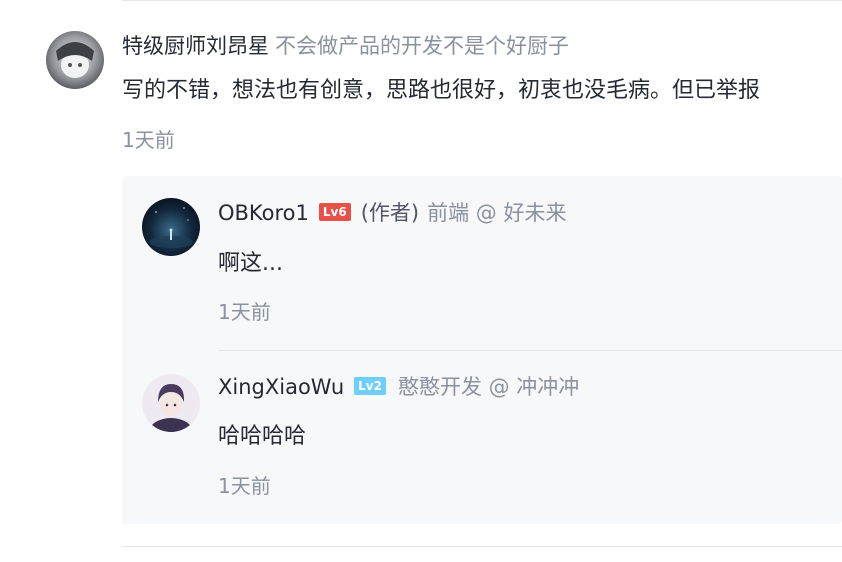 This screenshot has width=842, height=562. What do you see at coordinates (334, 212) in the screenshot?
I see `level-badge: Lv6` at bounding box center [334, 212].